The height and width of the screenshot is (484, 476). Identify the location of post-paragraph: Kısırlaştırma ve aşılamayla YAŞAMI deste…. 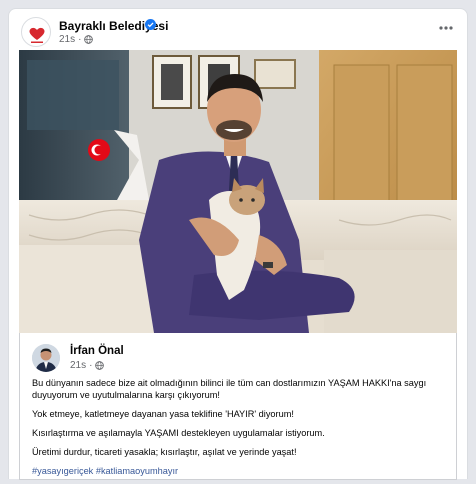
(178, 433).